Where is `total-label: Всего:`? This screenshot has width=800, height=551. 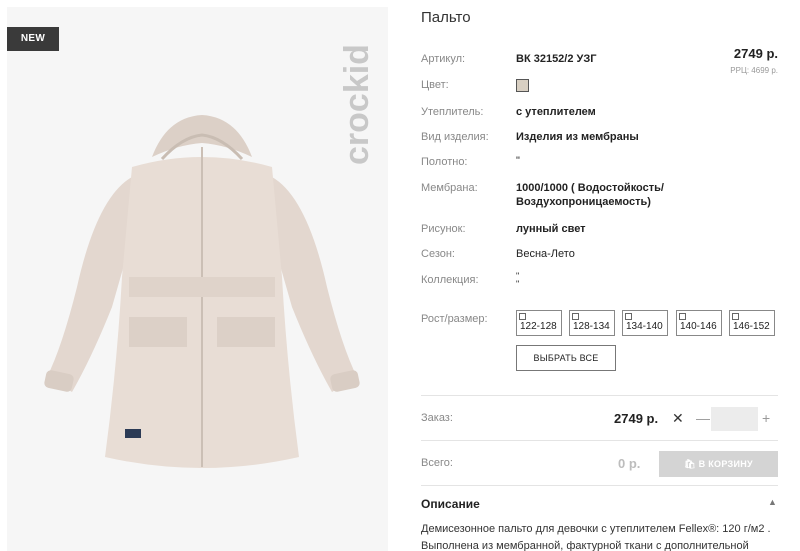
total-label: Всего: is located at coordinates (437, 463).